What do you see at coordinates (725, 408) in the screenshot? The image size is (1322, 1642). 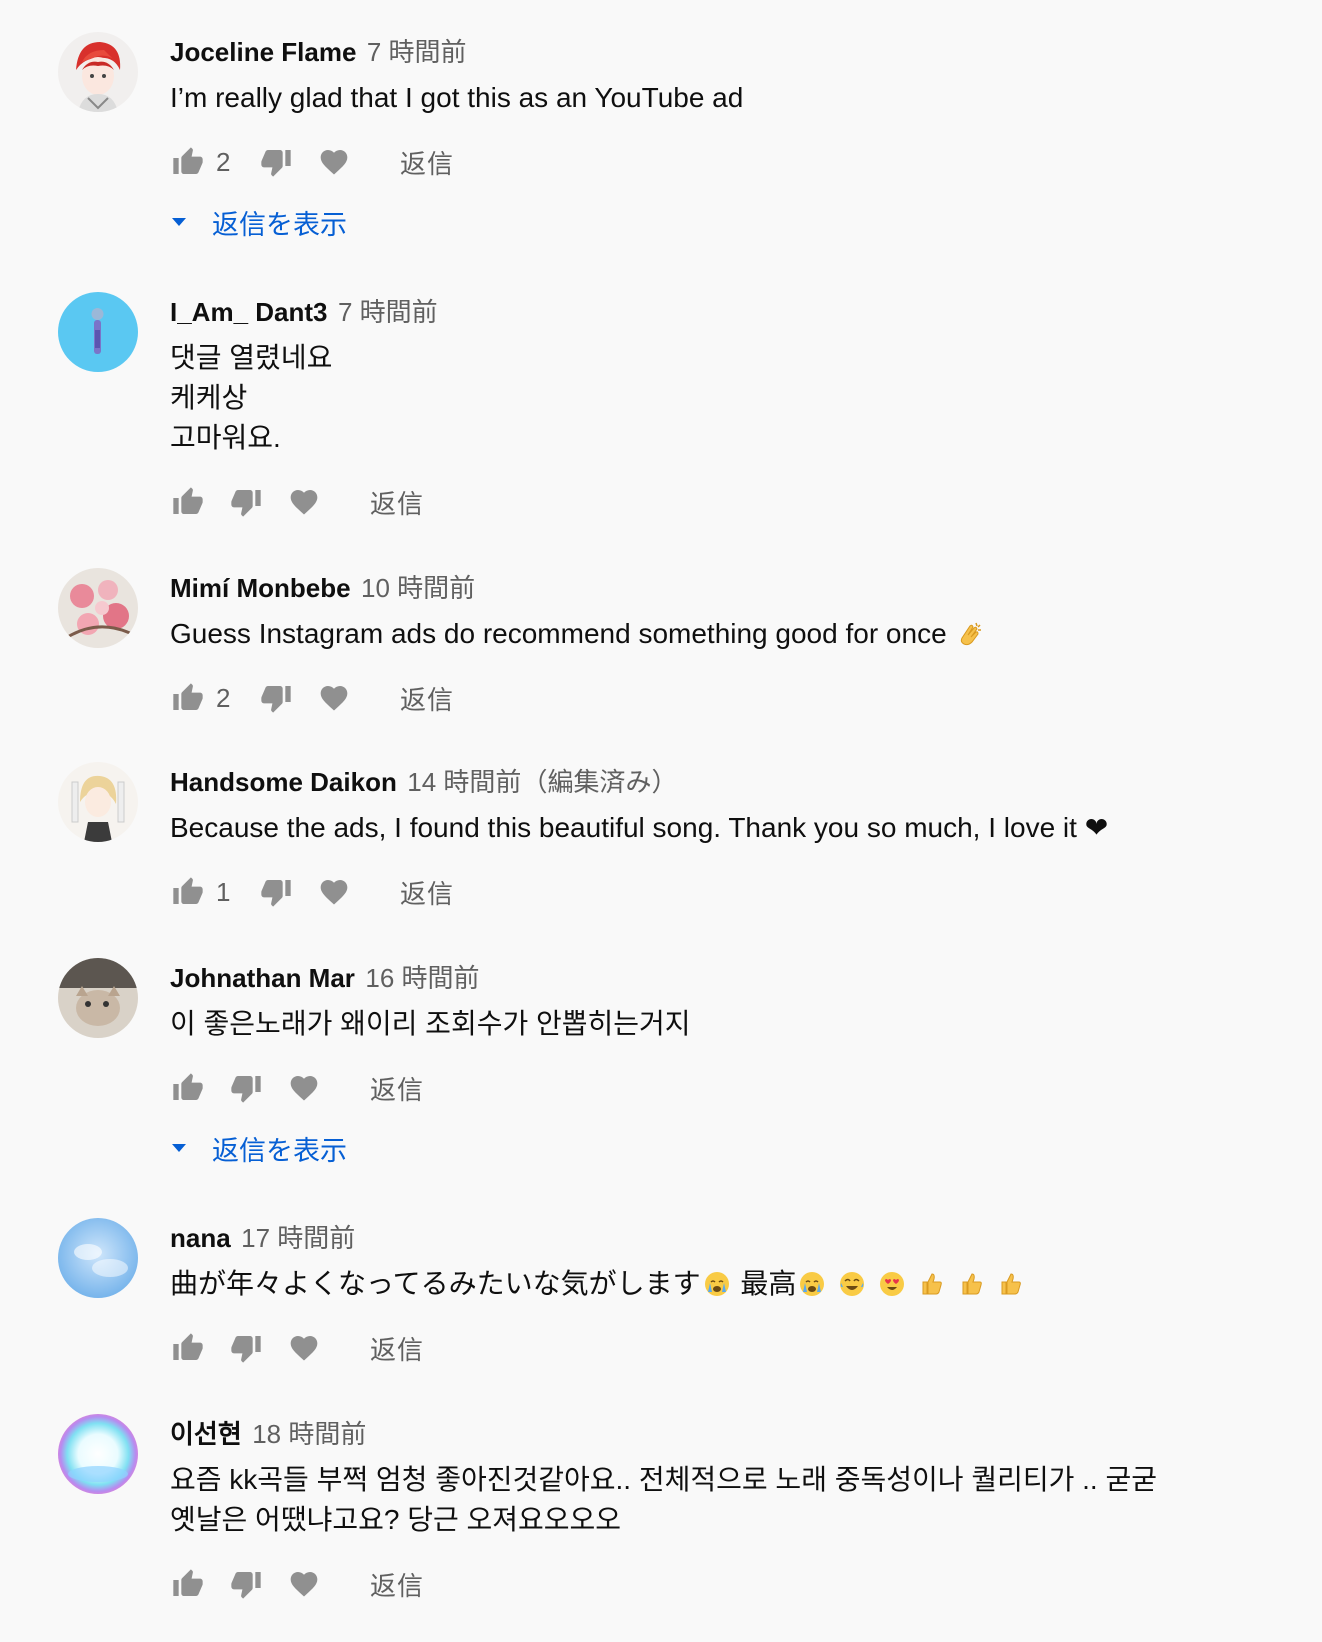 I see `comment-body: I_Am_ Dant3 7 時間前 댓글 열렸네요 케케상 고마워요. 返信` at bounding box center [725, 408].